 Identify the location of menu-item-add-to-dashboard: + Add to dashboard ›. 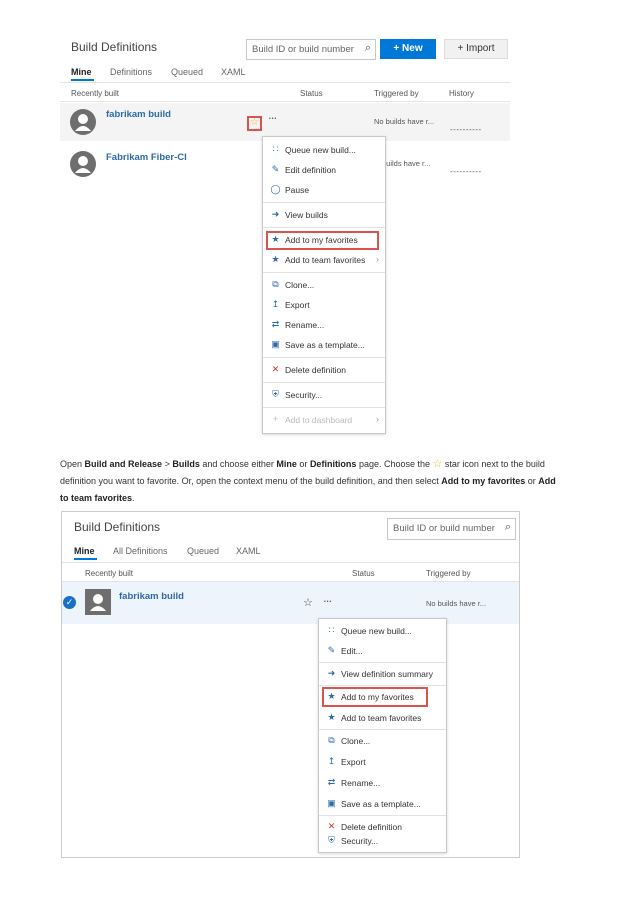
(324, 420).